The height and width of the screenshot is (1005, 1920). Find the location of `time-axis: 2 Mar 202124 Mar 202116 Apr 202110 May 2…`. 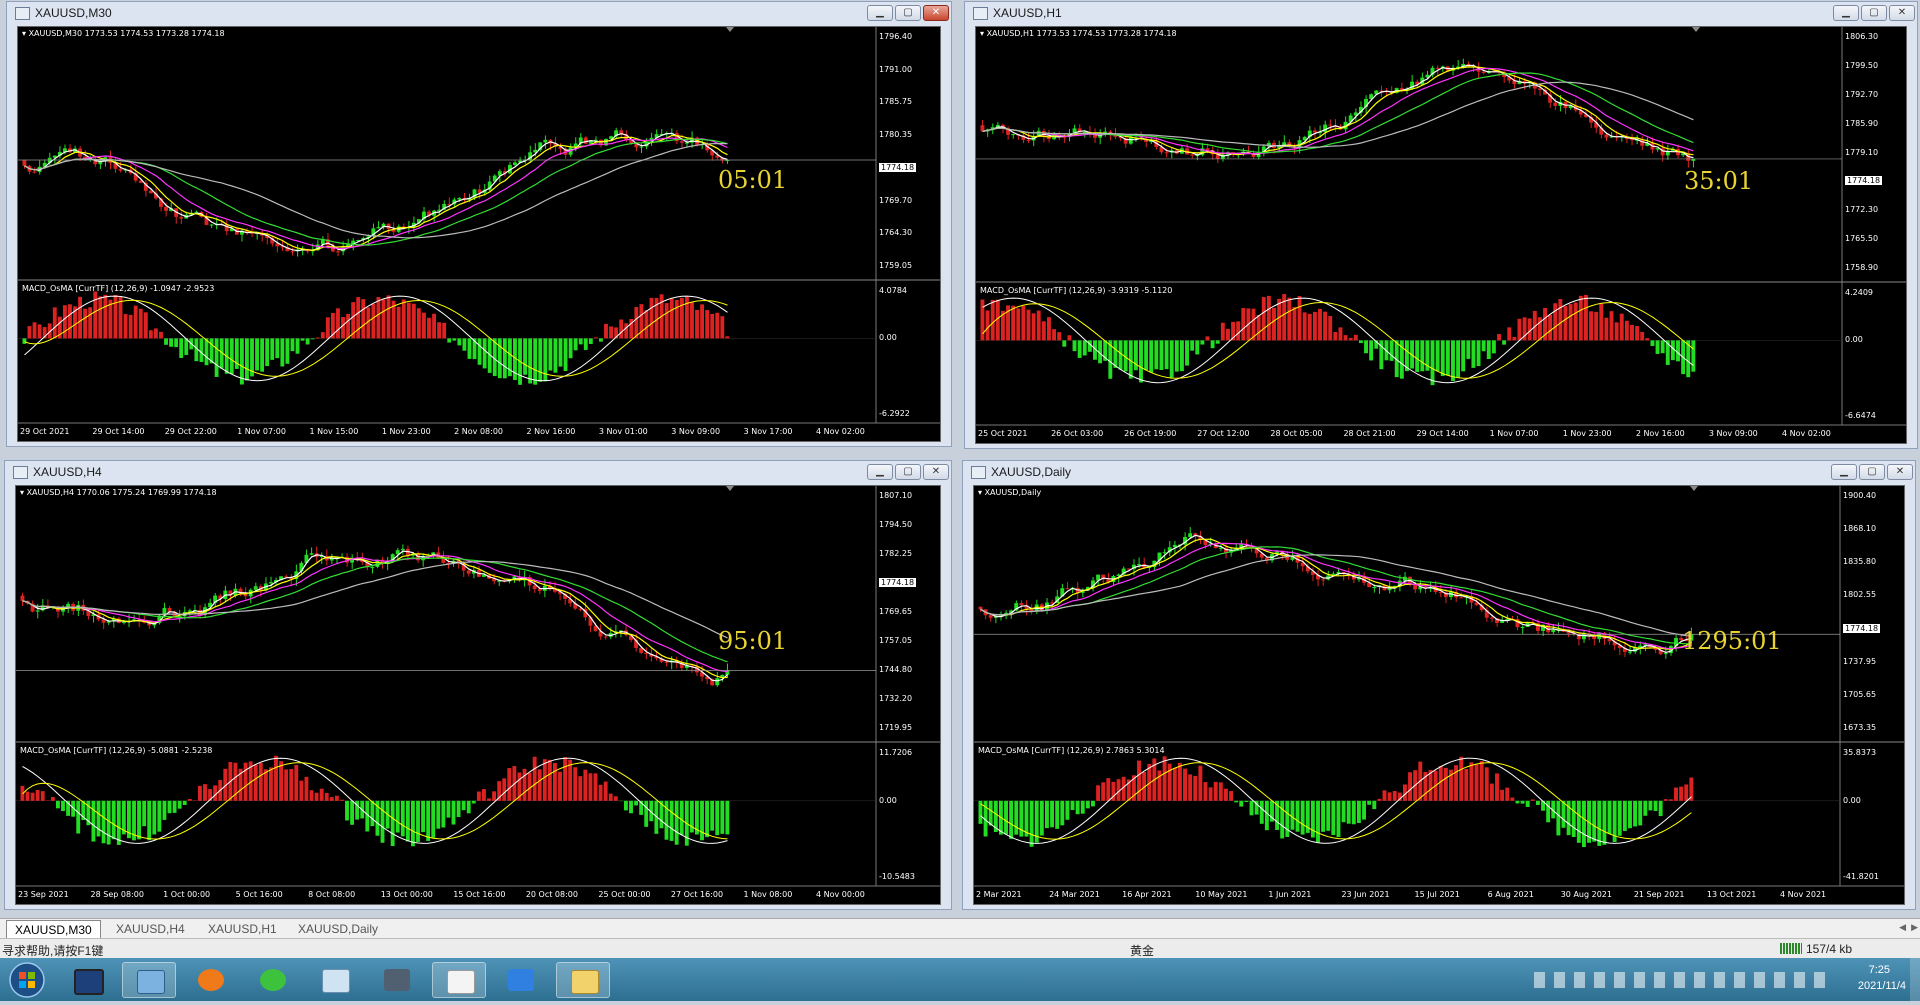

time-axis: 2 Mar 202124 Mar 202116 Apr 202110 May 2… is located at coordinates (1439, 895).